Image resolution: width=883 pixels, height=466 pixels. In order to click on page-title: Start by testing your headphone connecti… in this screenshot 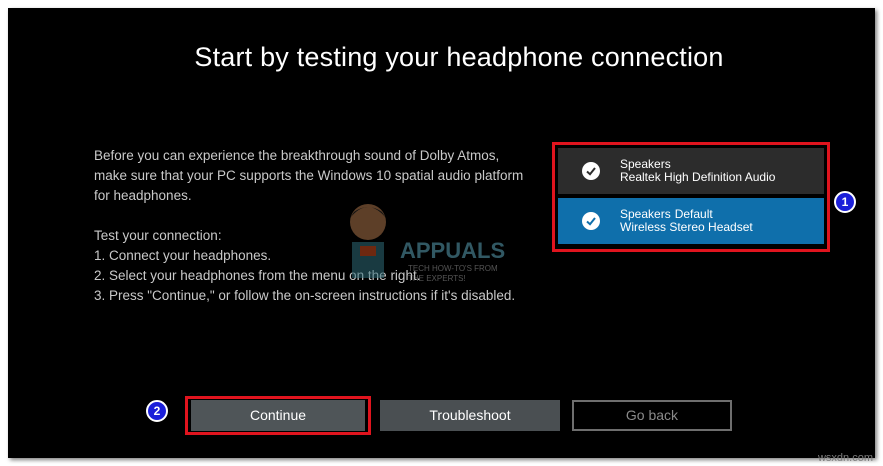, I will do `click(459, 57)`.